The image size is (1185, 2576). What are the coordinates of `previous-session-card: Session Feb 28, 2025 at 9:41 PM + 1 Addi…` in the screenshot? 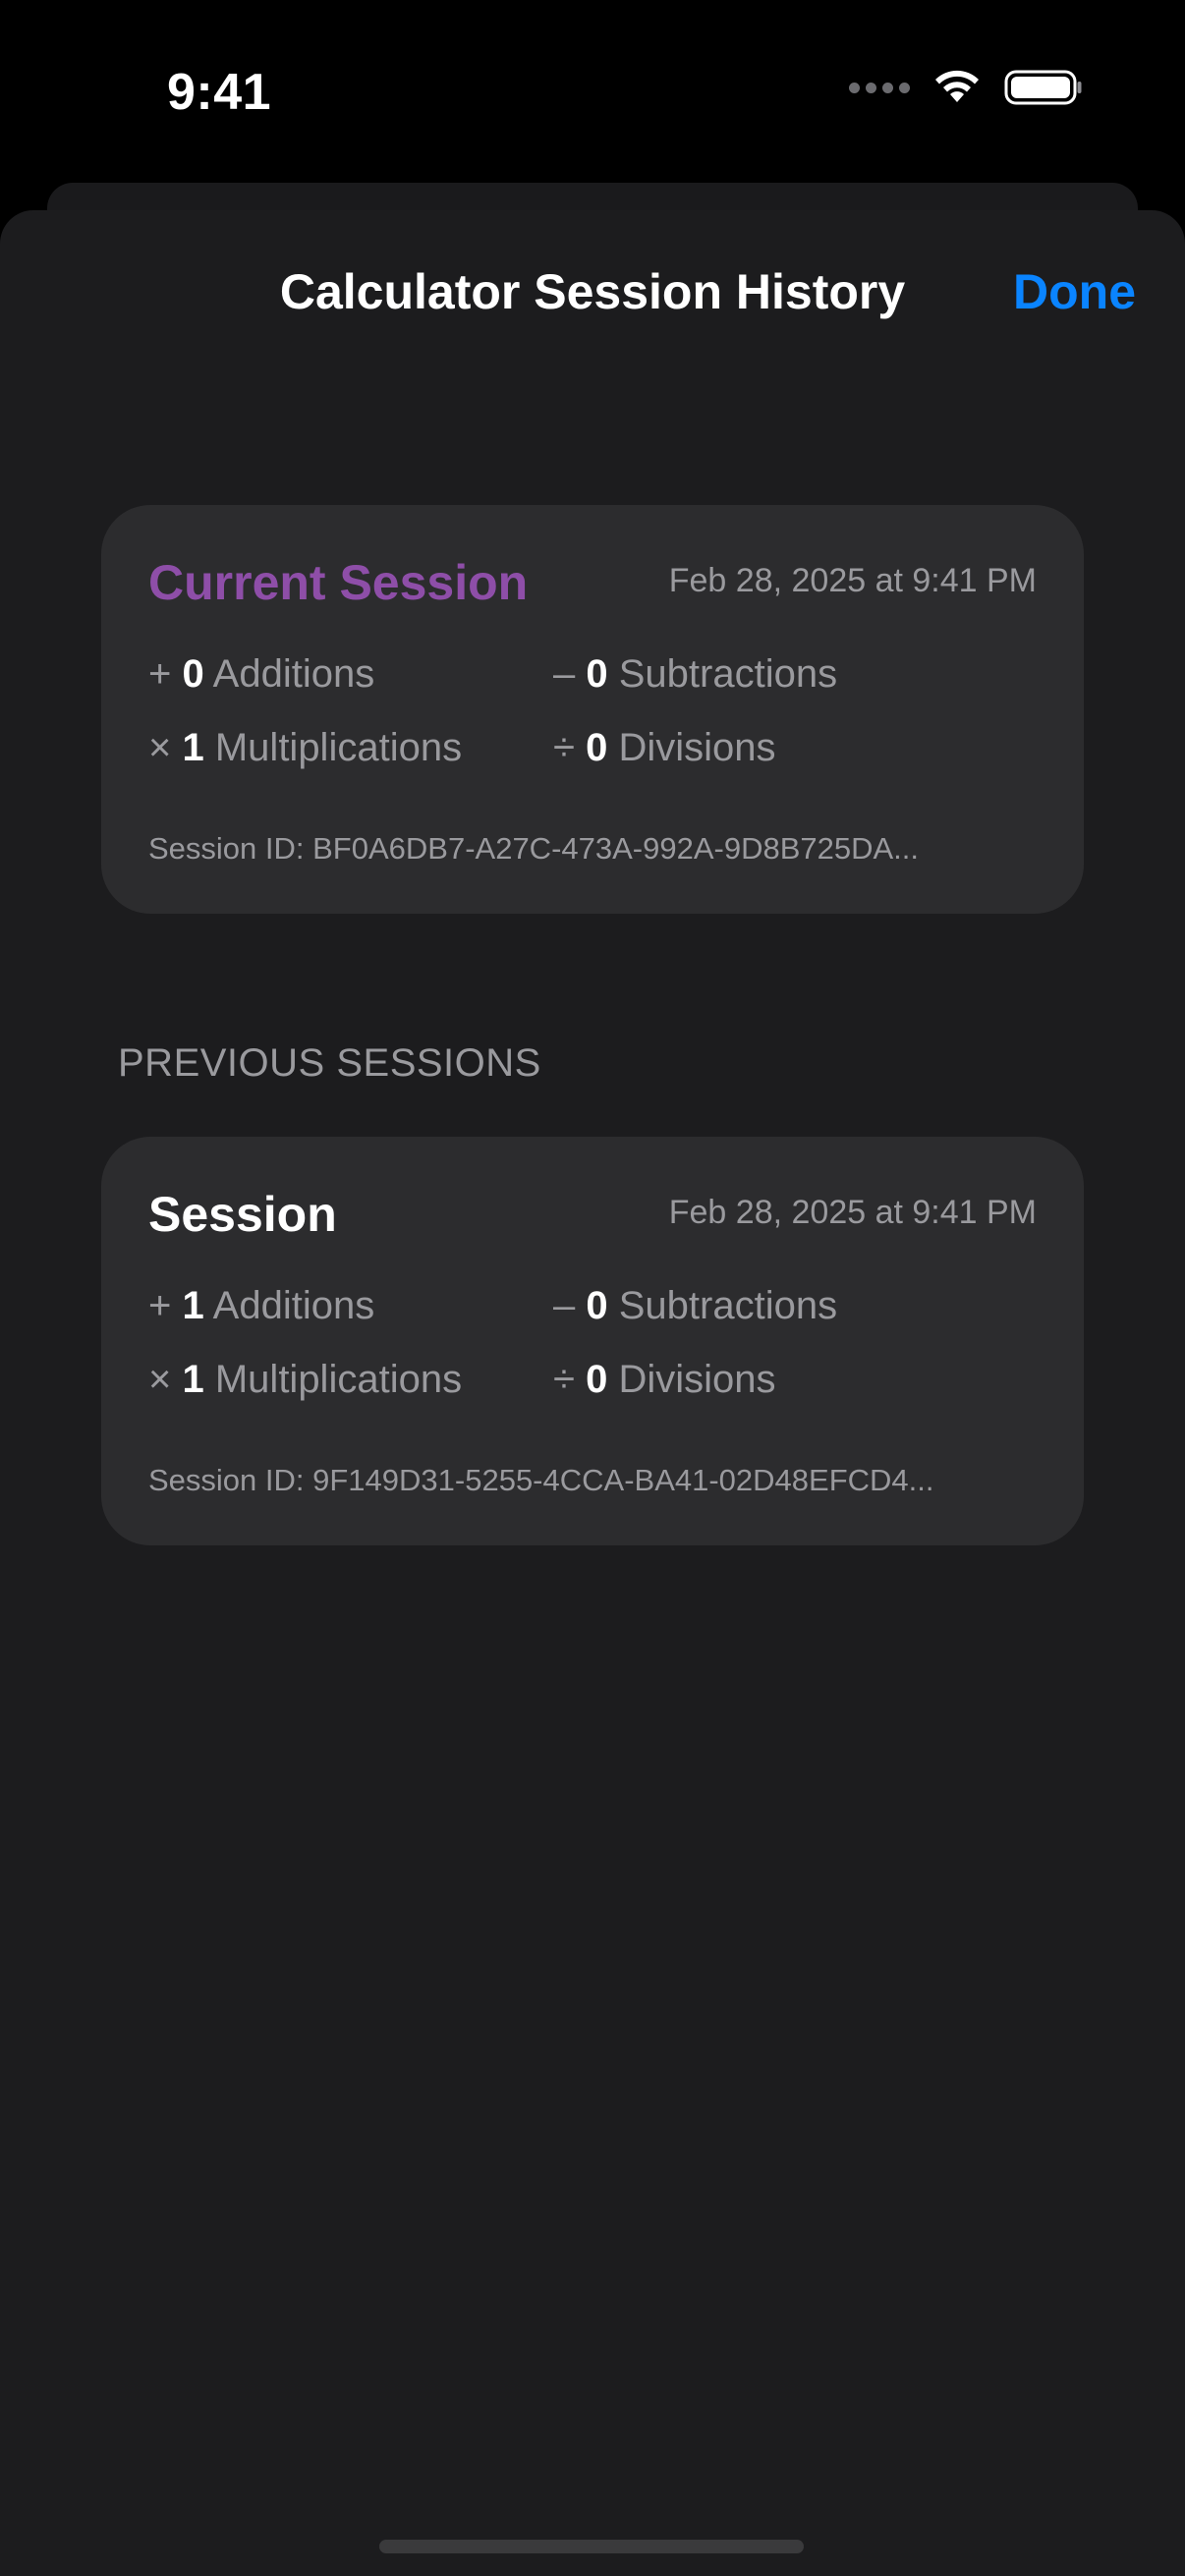 It's located at (592, 1341).